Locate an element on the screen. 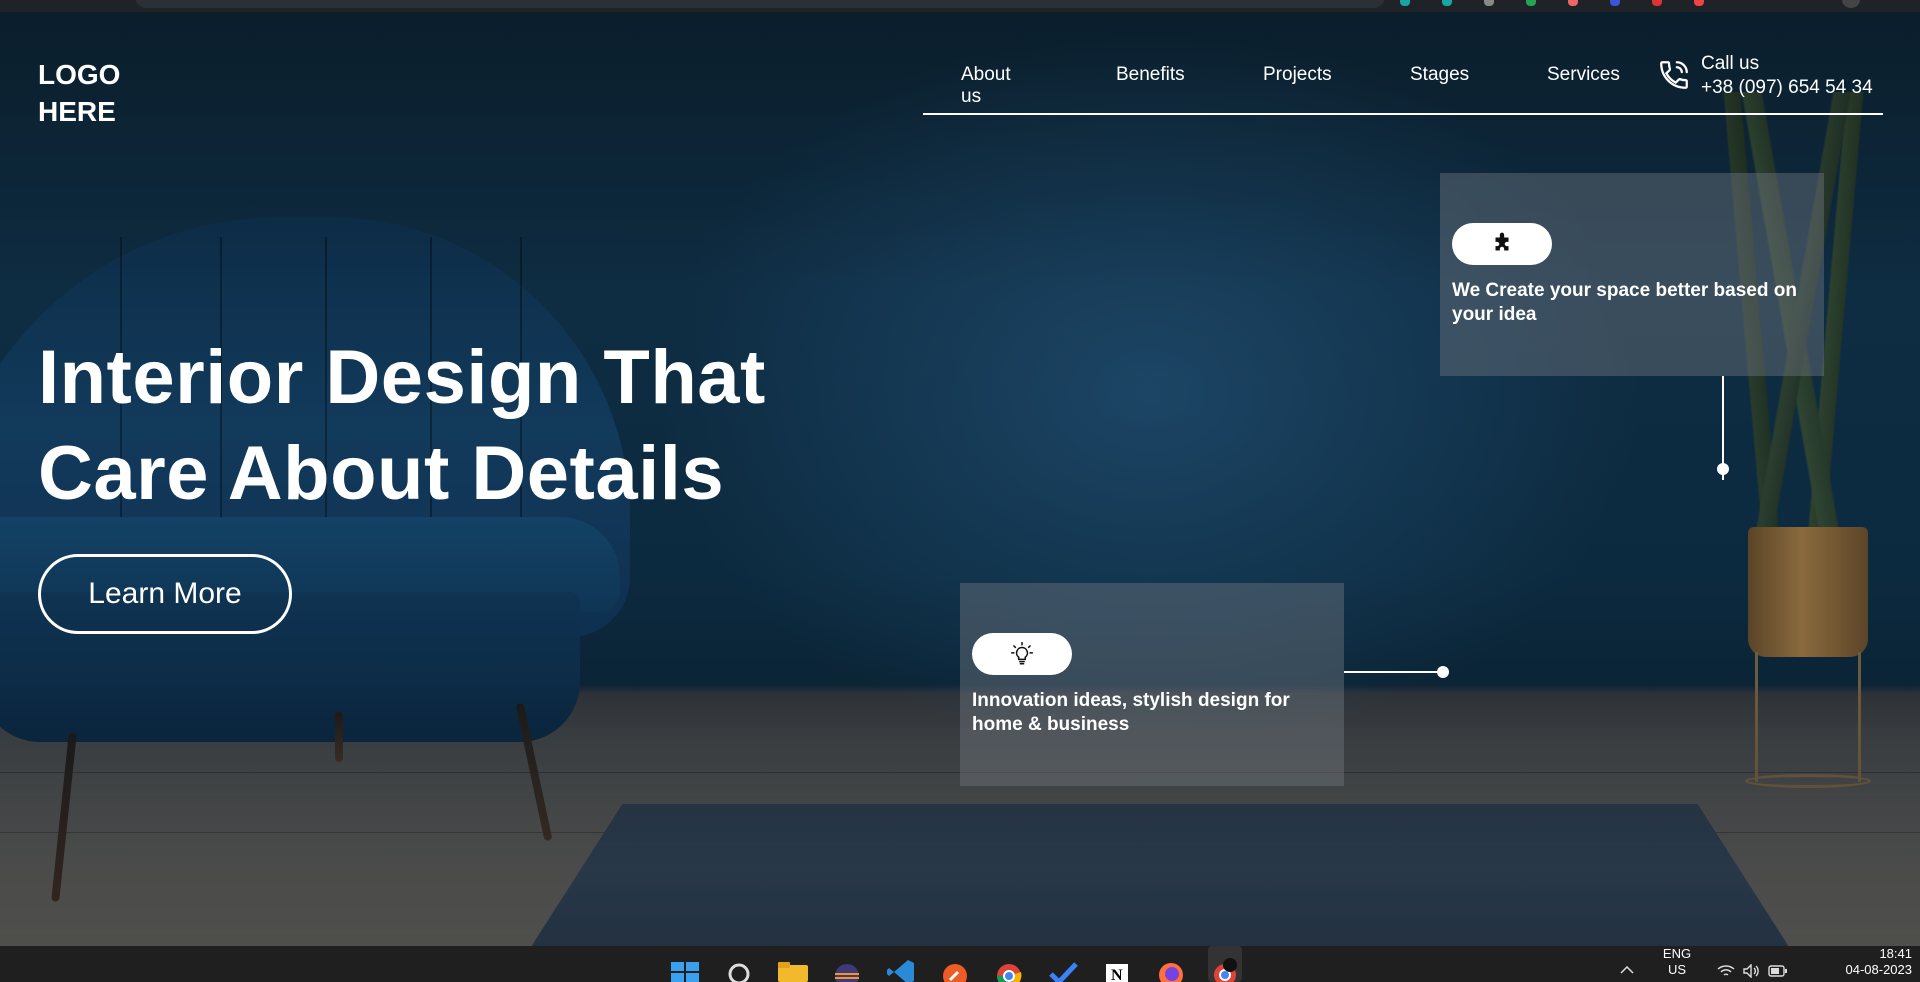  wifi-icon is located at coordinates (1726, 970).